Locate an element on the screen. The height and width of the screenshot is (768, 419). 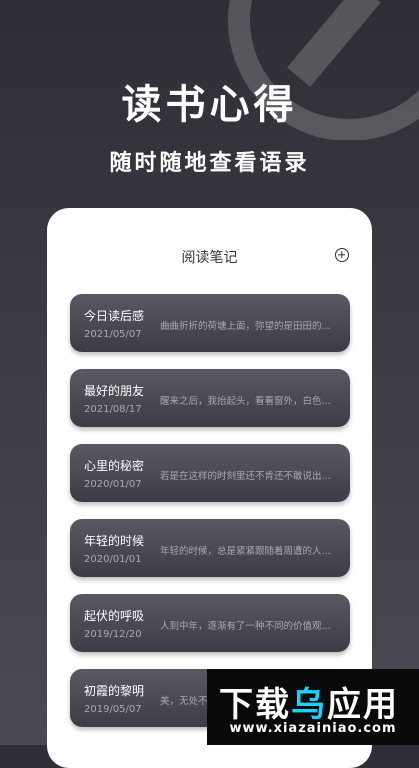
note-date: 2021/05/07 is located at coordinates (113, 334).